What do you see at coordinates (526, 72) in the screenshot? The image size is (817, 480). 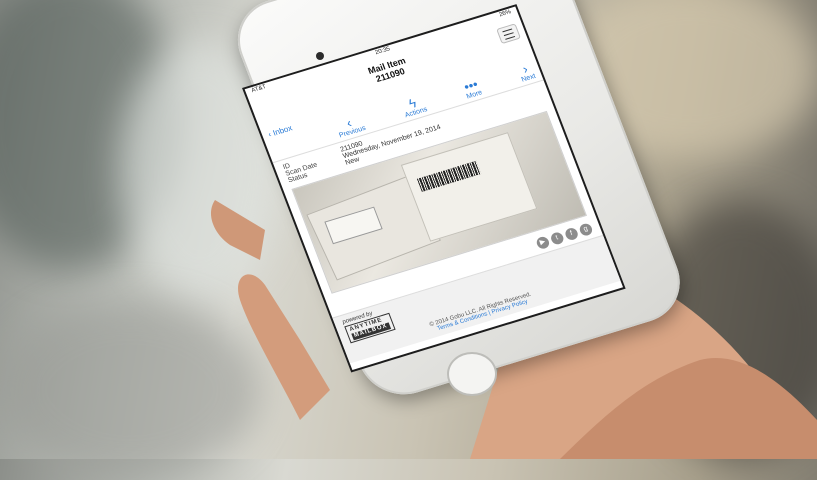 I see `next-button: › Next` at bounding box center [526, 72].